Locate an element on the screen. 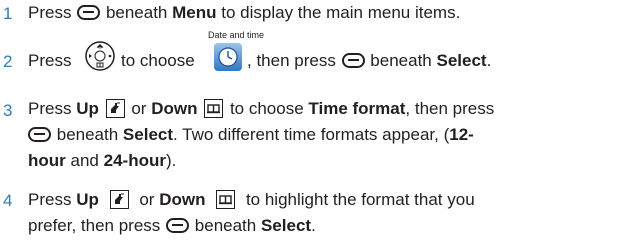  step-number: 3 is located at coordinates (8, 110).